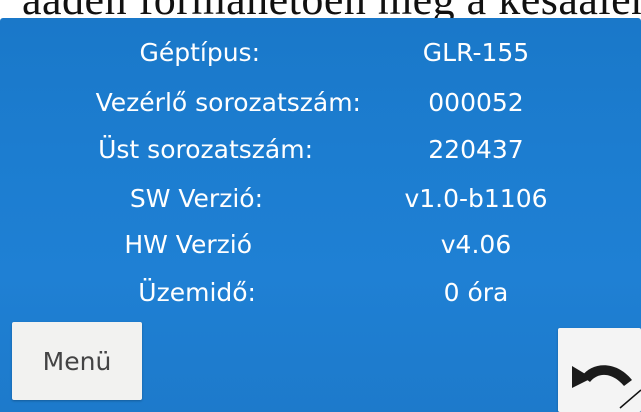 The width and height of the screenshot is (641, 412). I want to click on hw-version-value: v4.06, so click(476, 244).